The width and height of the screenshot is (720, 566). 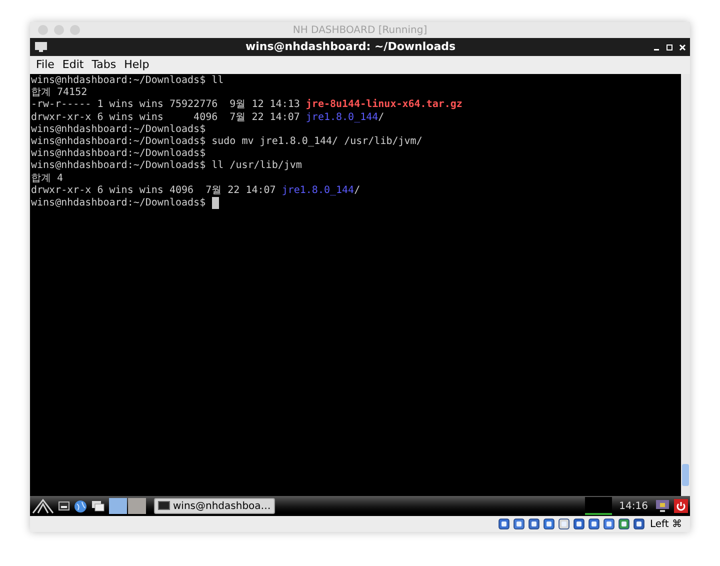 What do you see at coordinates (681, 506) in the screenshot?
I see `power-icon` at bounding box center [681, 506].